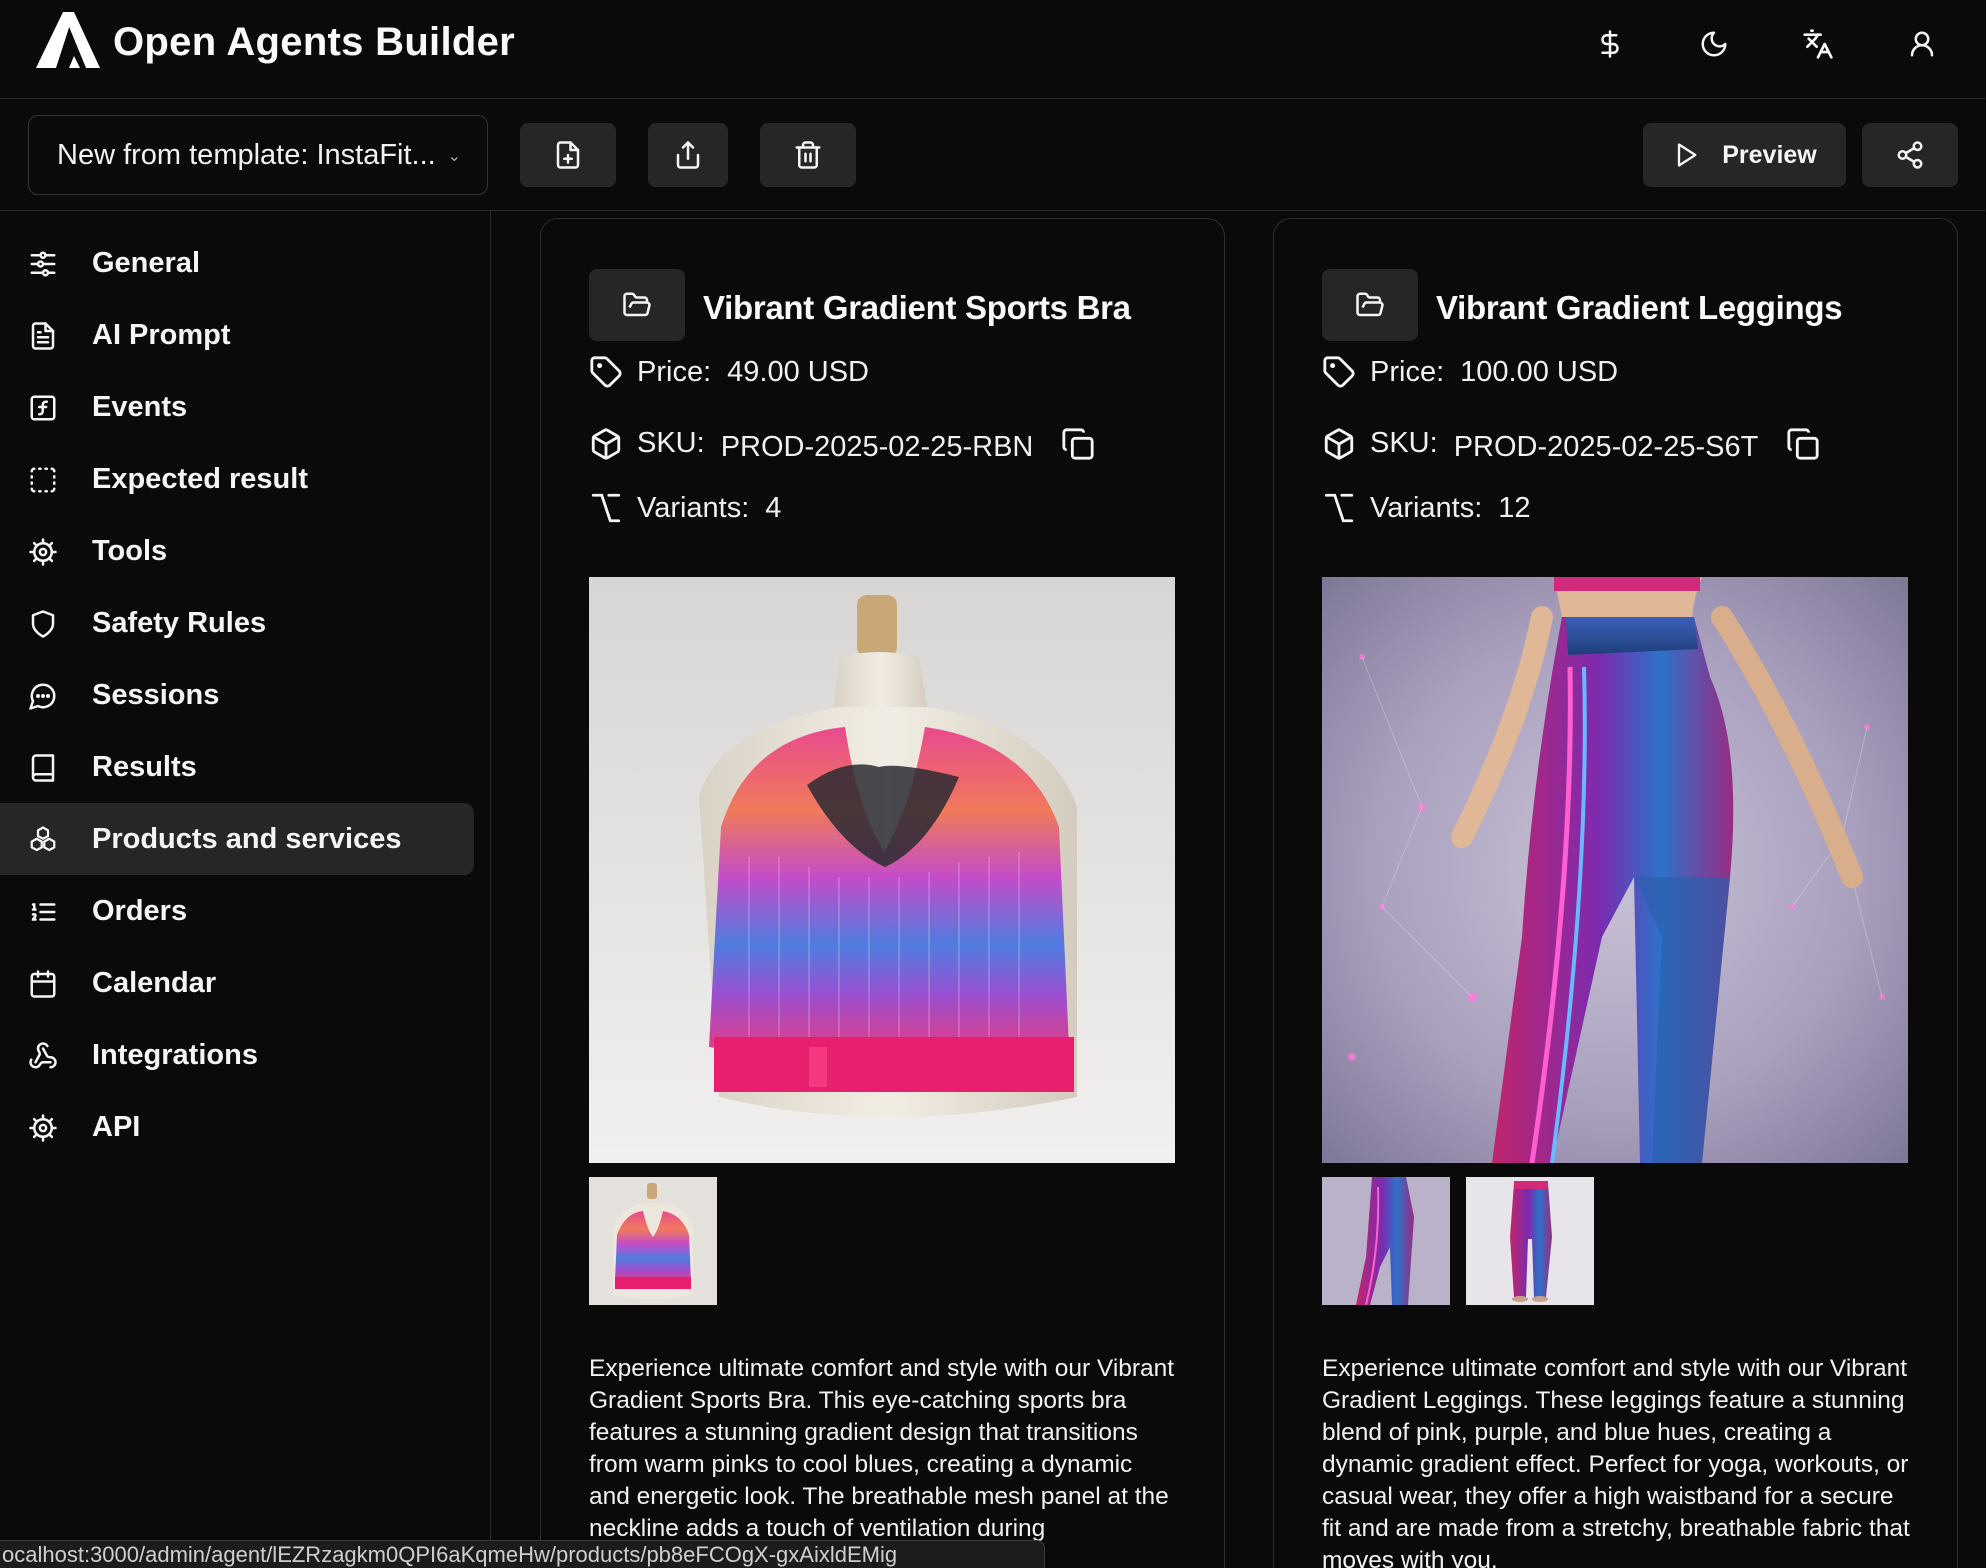  I want to click on preview-button: Preview, so click(1744, 155).